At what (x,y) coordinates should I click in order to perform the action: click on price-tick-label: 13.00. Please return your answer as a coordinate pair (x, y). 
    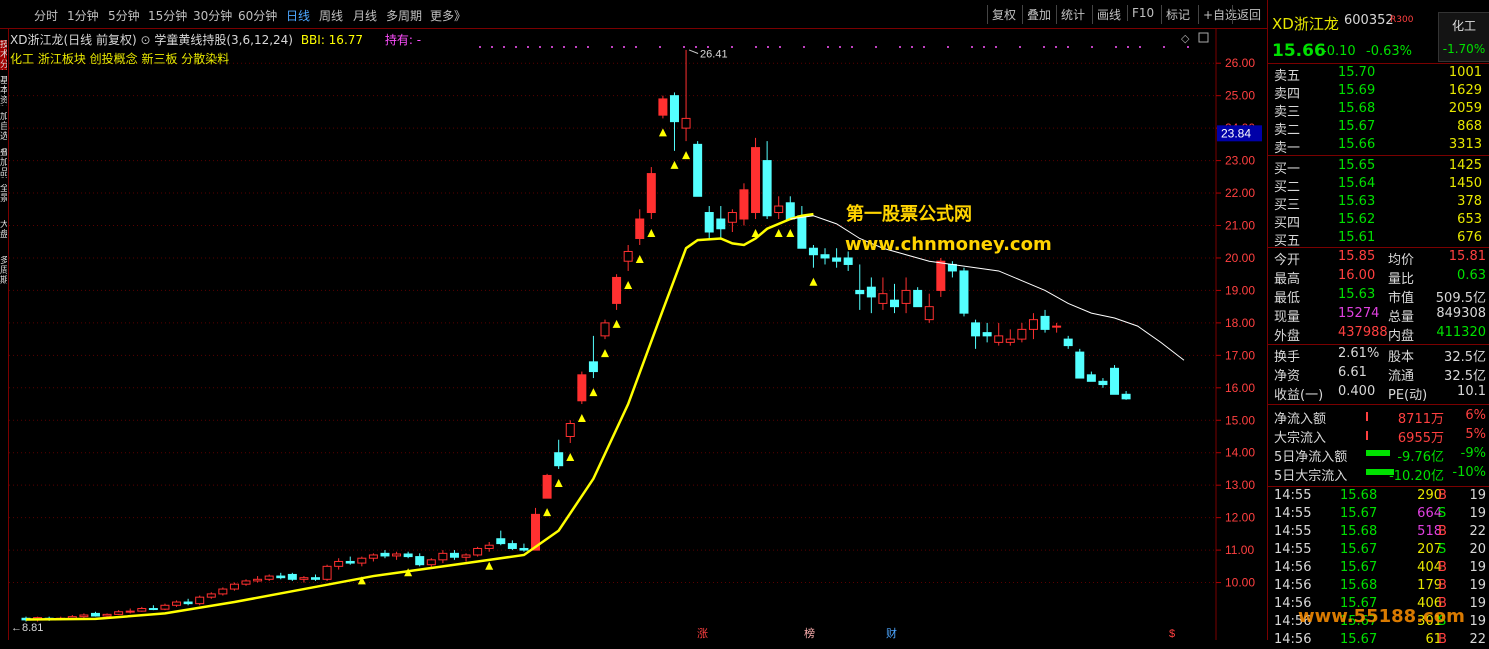
    Looking at the image, I should click on (1240, 485).